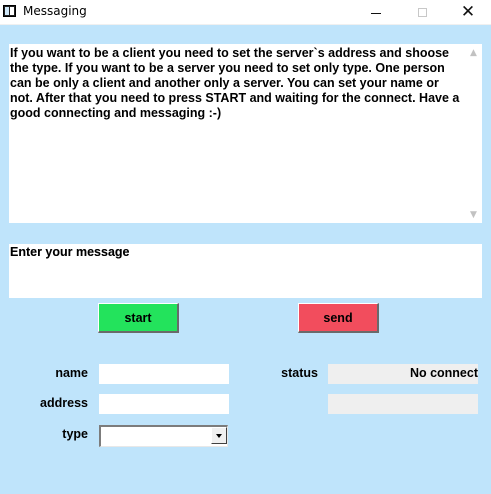 The width and height of the screenshot is (491, 494). I want to click on status-field: No connect, so click(403, 374).